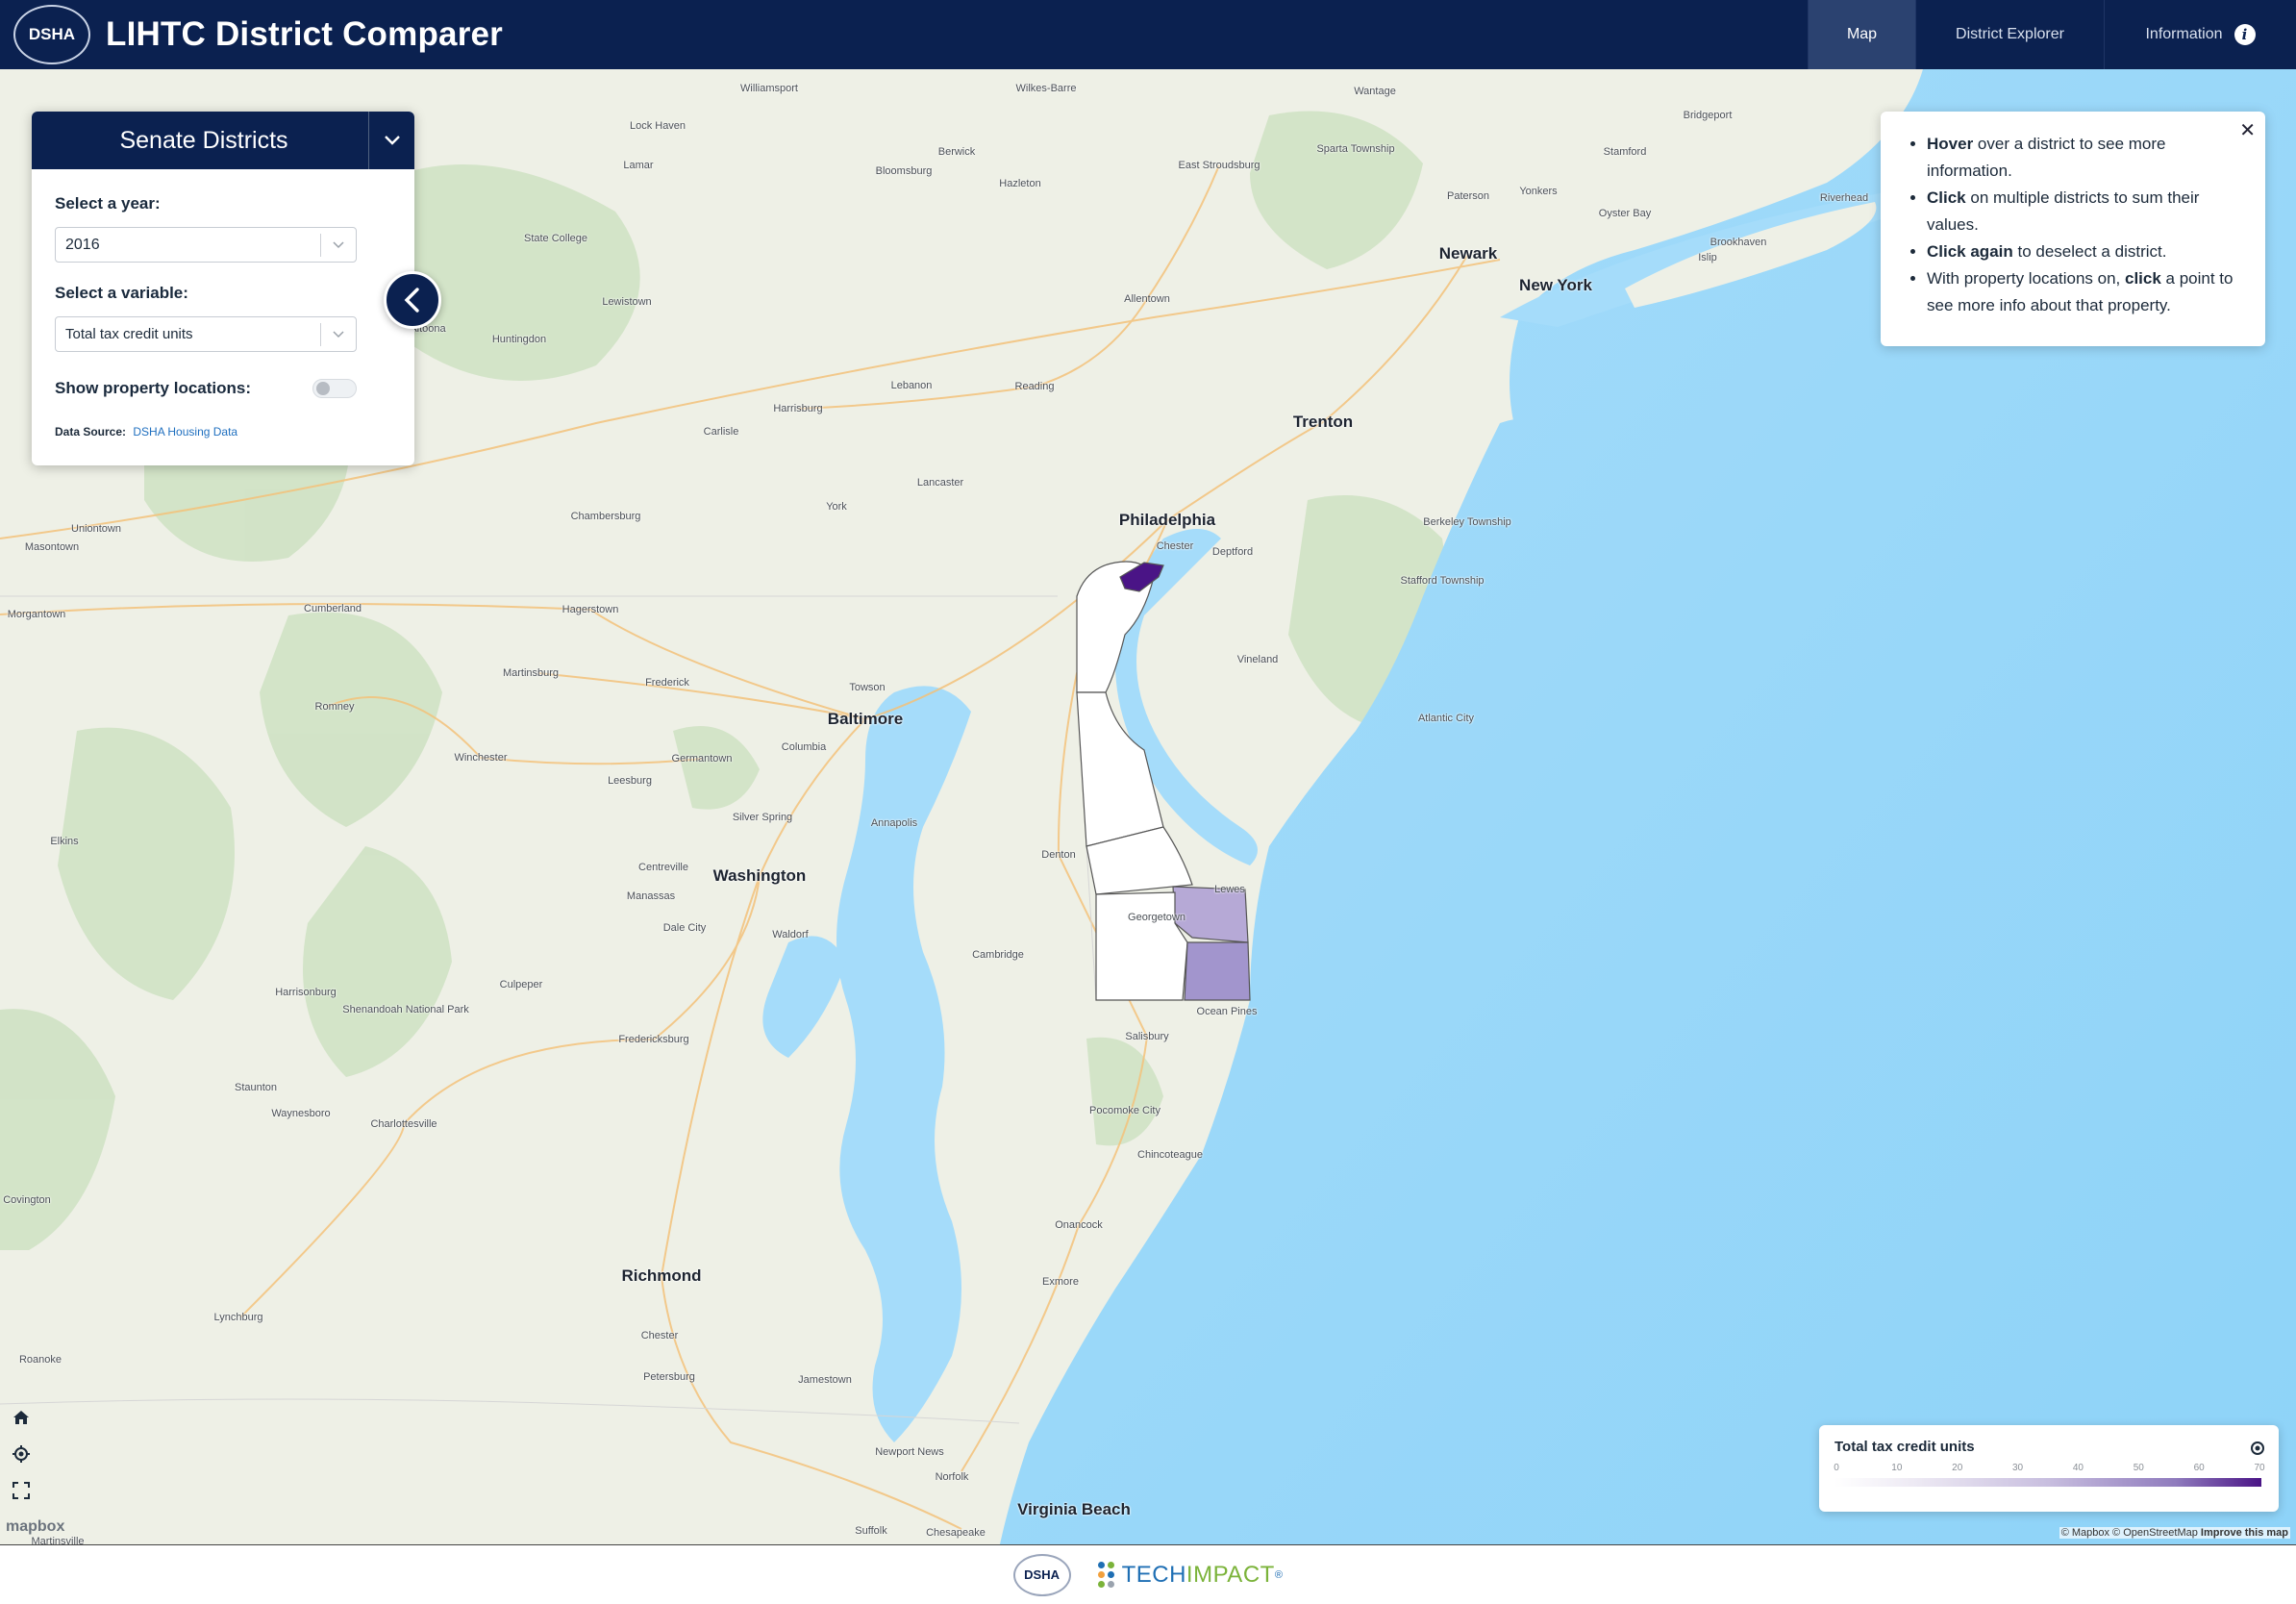  I want to click on property-locations-toggle, so click(334, 388).